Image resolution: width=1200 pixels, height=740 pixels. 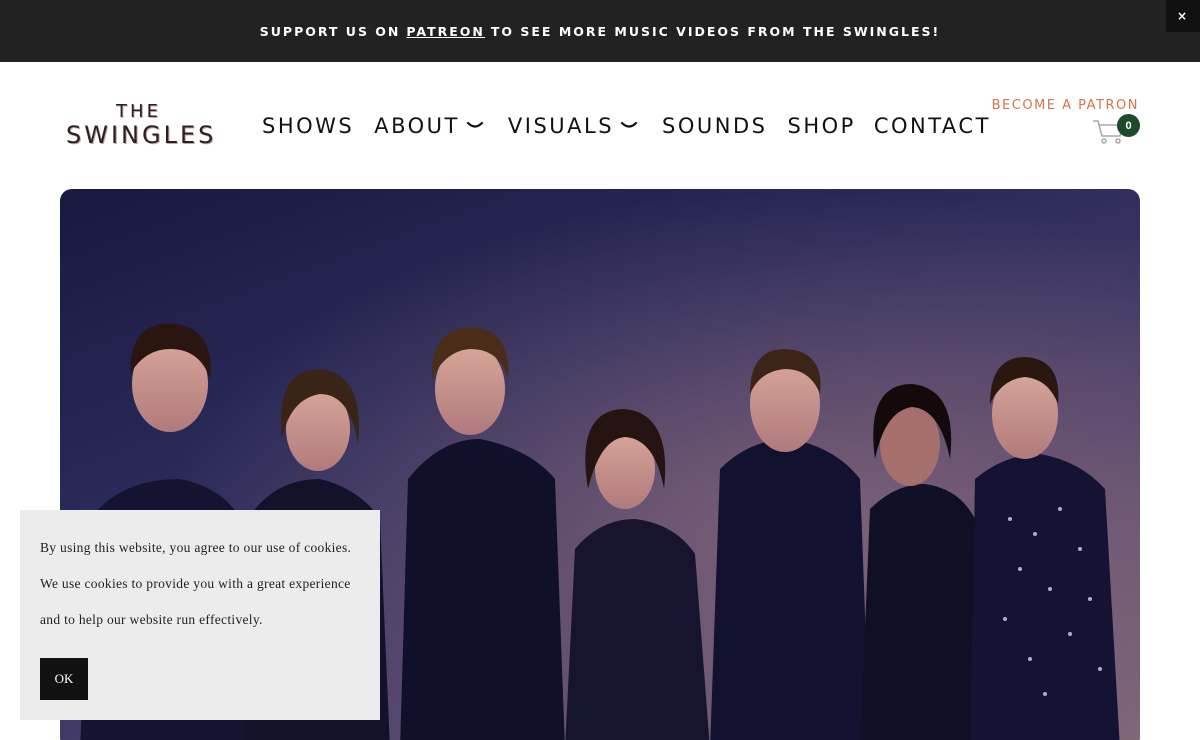 I want to click on cart-count-badge: 0, so click(x=1128, y=125).